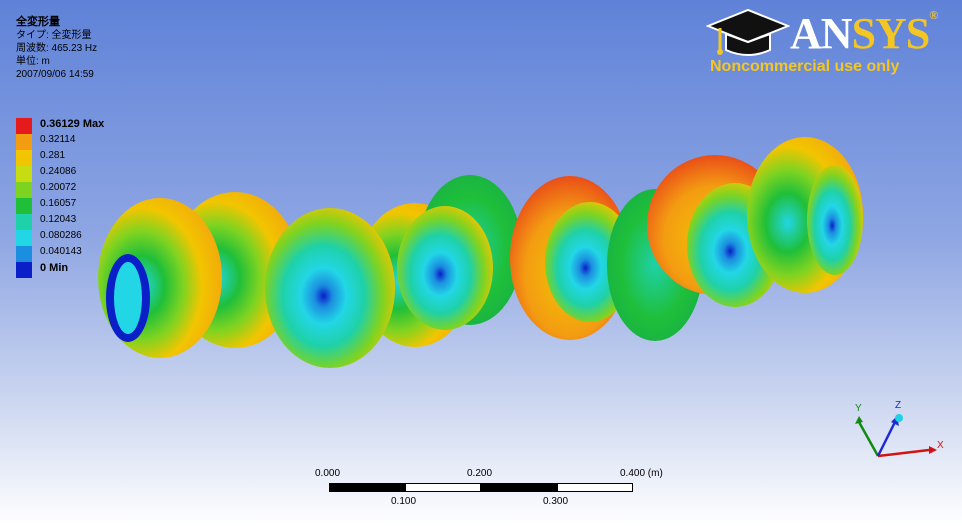 The height and width of the screenshot is (526, 962). Describe the element at coordinates (940, 445) in the screenshot. I see `axis-x-label: X` at that location.